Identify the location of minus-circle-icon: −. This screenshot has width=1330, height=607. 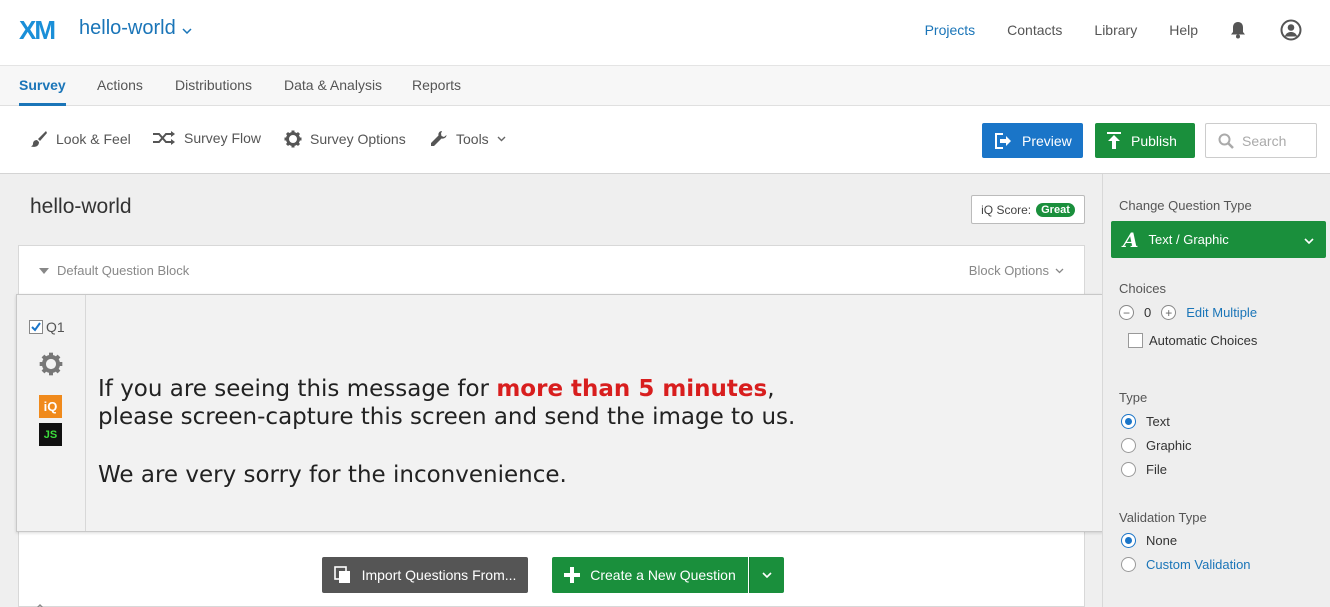
(1126, 312).